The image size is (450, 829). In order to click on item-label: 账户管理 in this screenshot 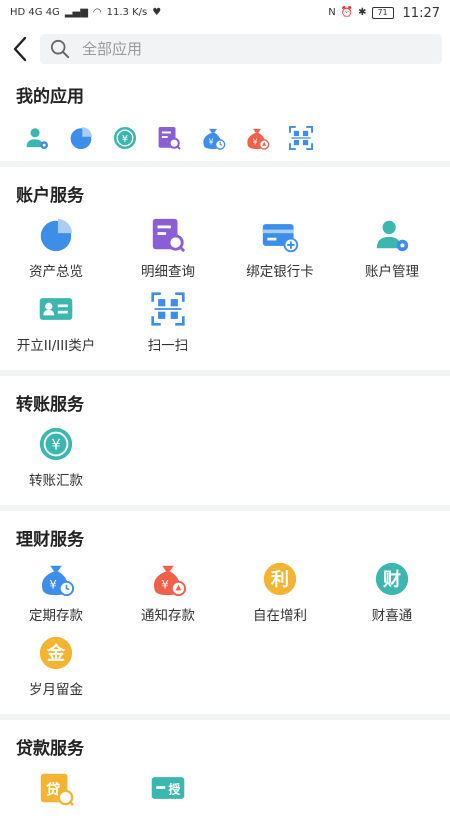, I will do `click(392, 272)`.